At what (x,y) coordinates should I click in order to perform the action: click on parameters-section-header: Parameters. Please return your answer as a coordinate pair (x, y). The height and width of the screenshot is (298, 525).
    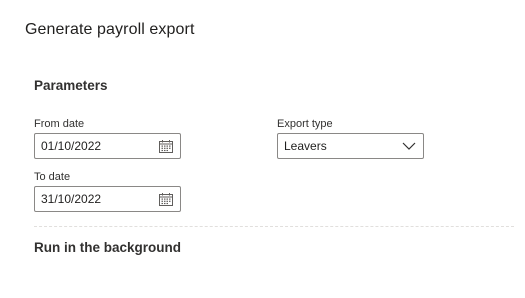
    Looking at the image, I should click on (71, 85).